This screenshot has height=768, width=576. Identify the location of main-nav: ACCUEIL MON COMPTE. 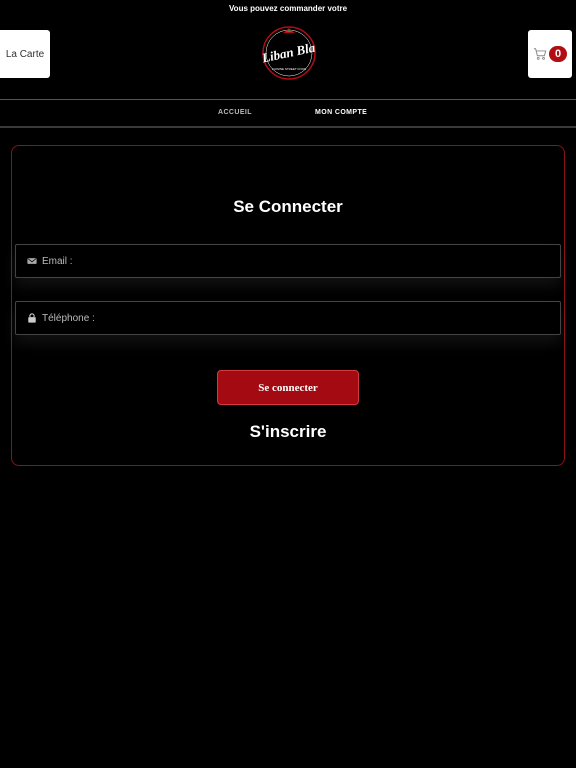
(288, 113).